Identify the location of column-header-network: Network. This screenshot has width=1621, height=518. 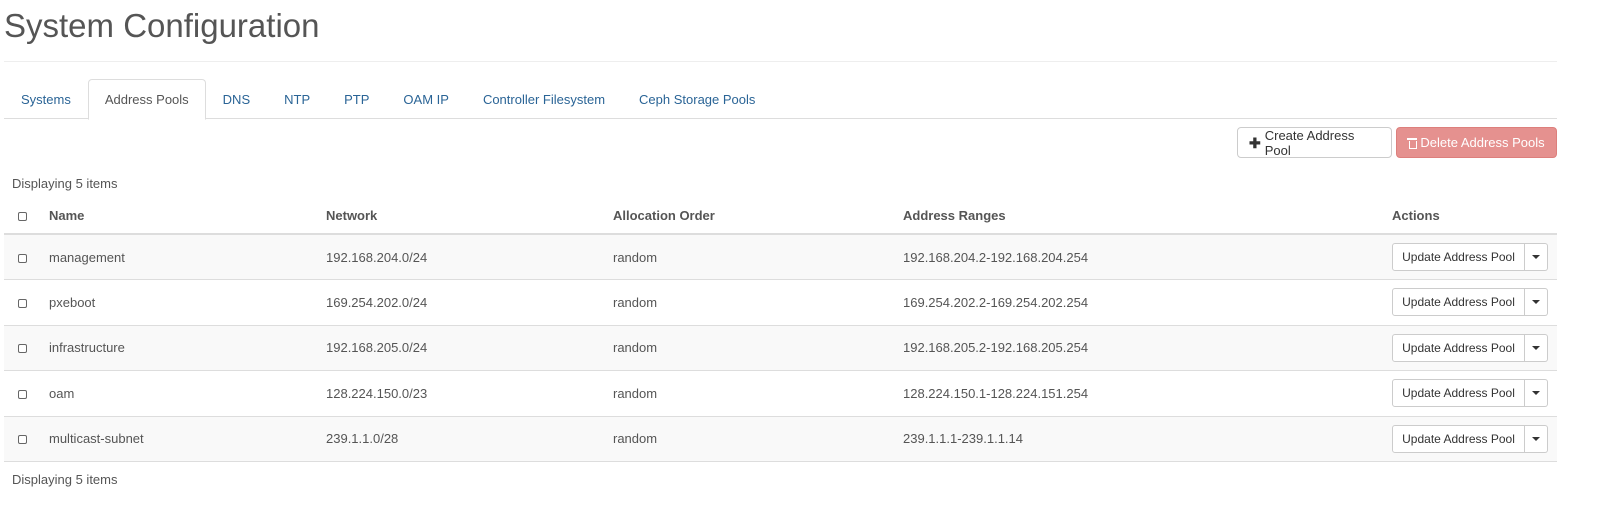
(461, 216).